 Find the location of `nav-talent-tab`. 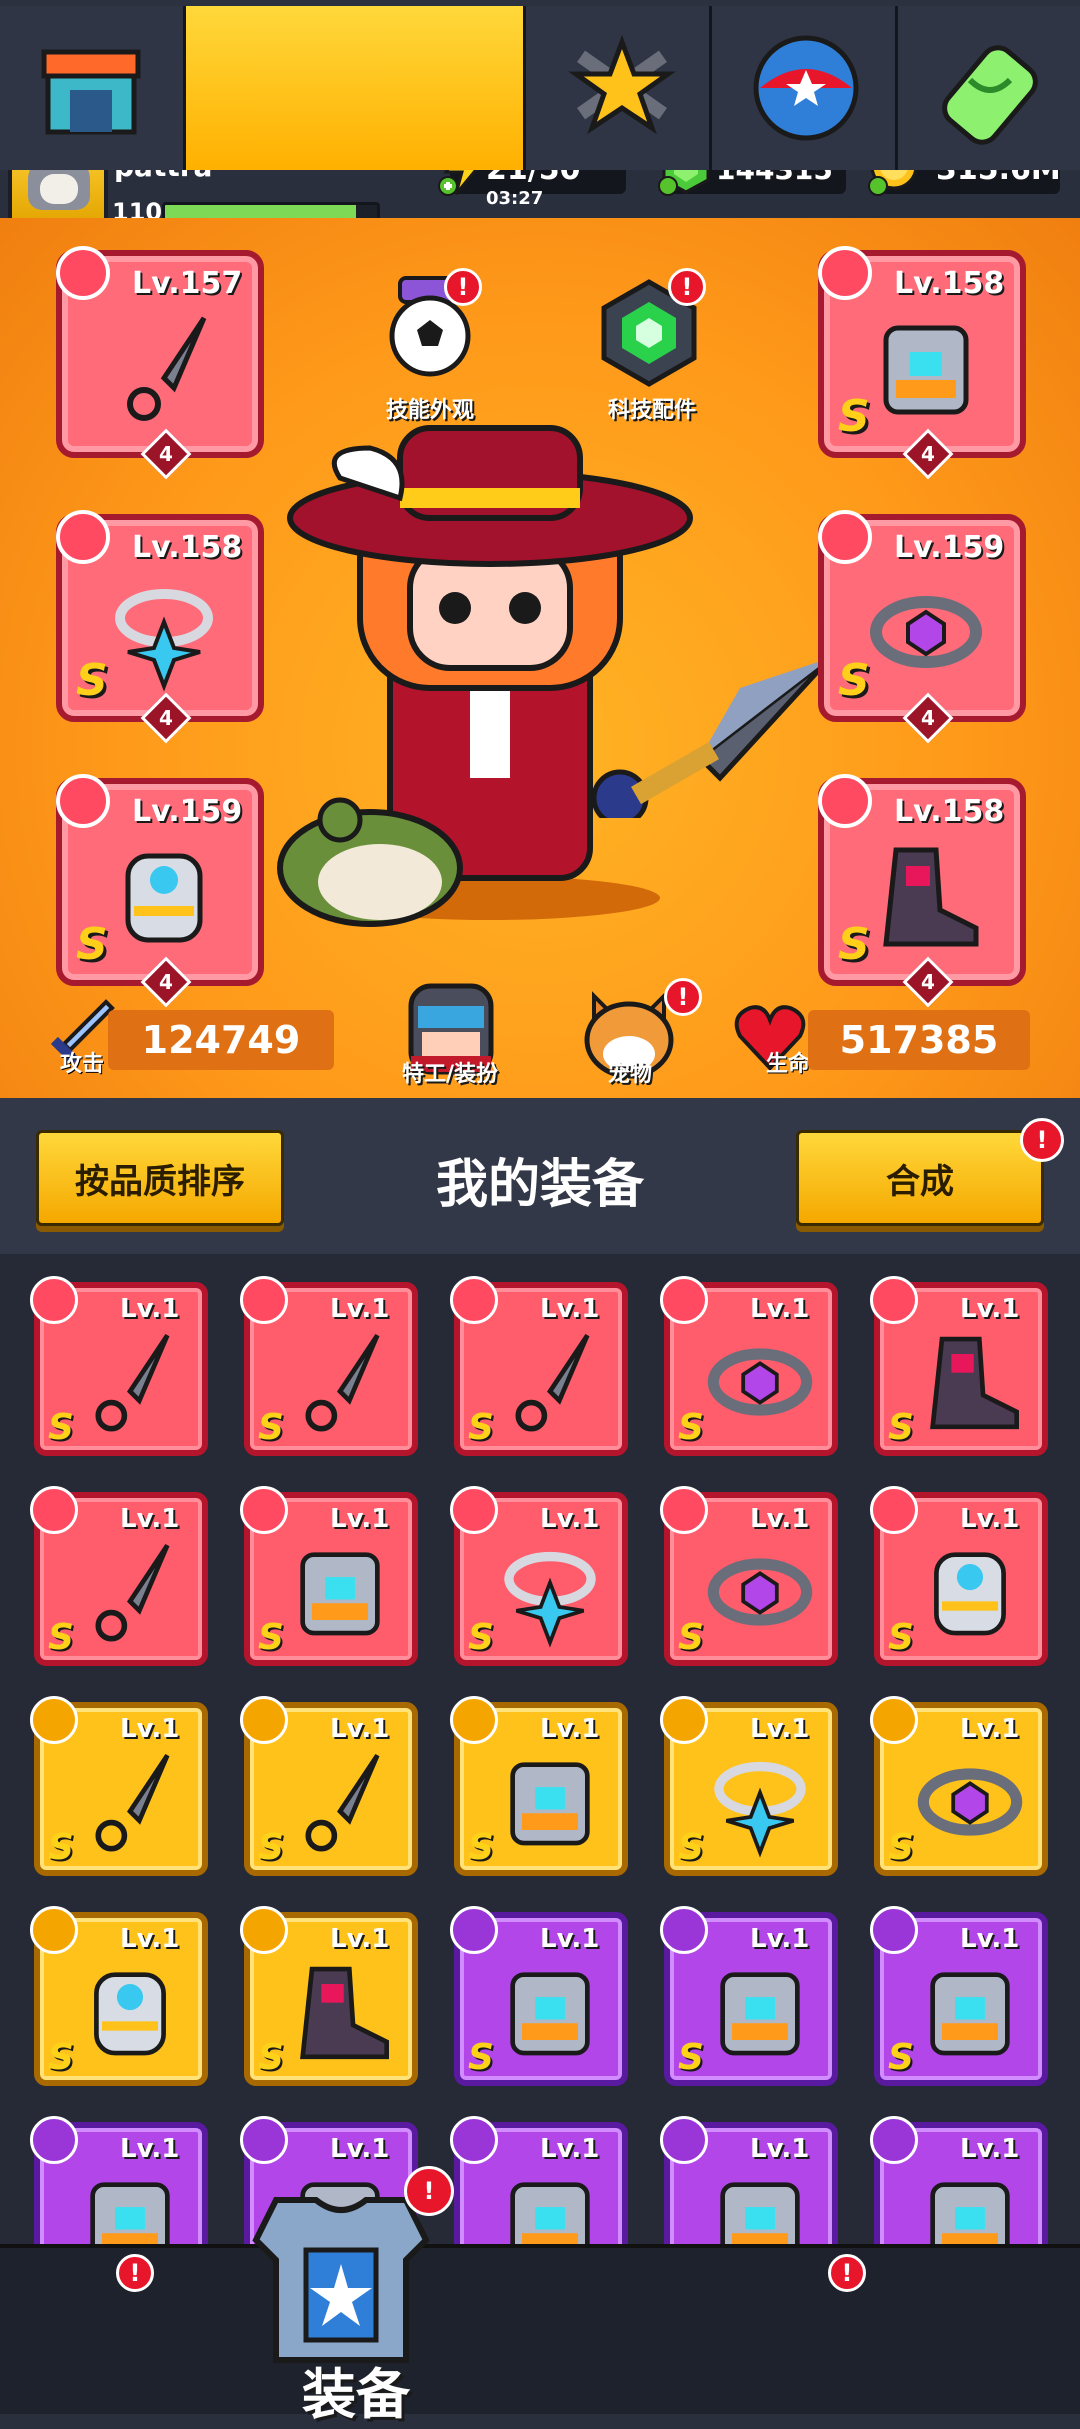

nav-talent-tab is located at coordinates (805, 88).